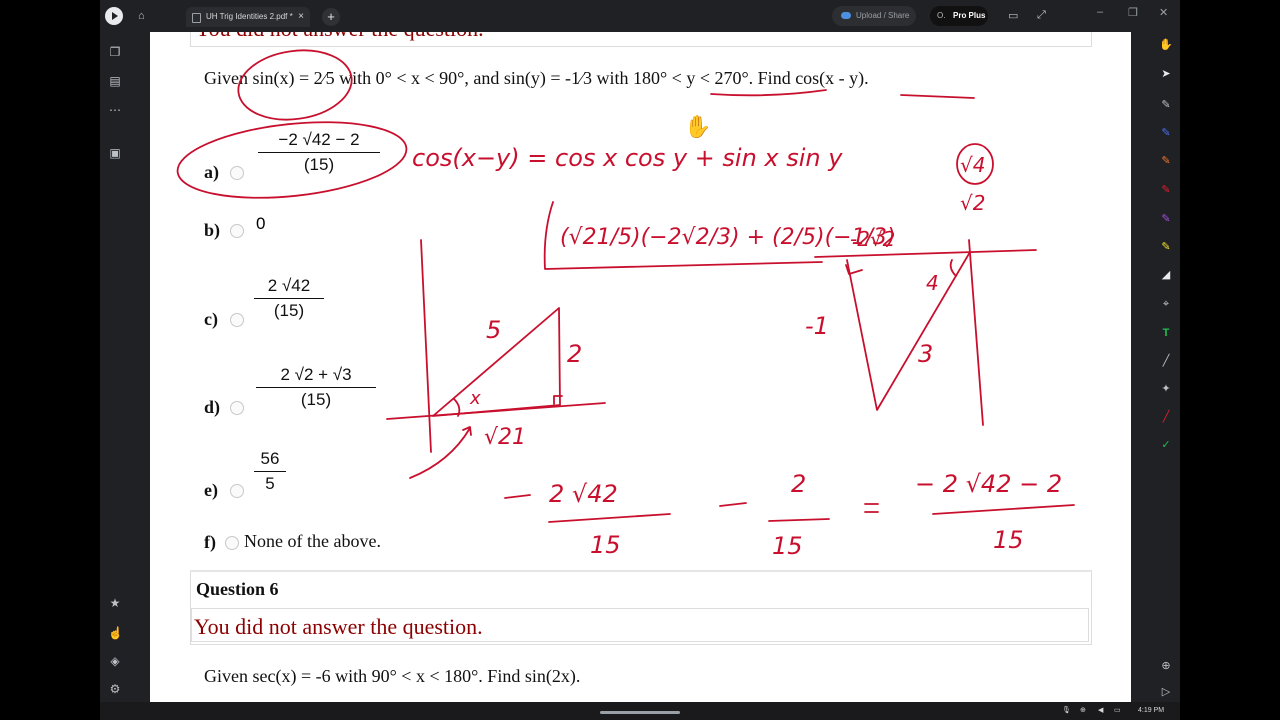  What do you see at coordinates (1166, 105) in the screenshot?
I see `pen-icon: ✎` at bounding box center [1166, 105].